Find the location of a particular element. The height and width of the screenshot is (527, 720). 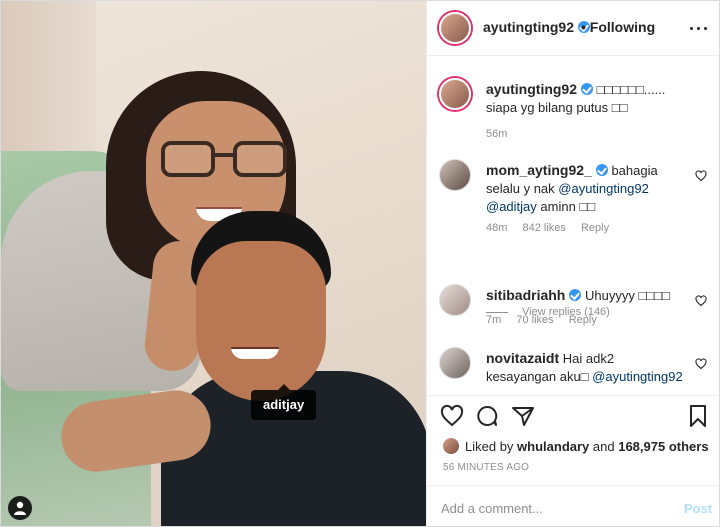

comment-body: sitibadriahh Uhuyyyy □□□□ is located at coordinates (586, 295).